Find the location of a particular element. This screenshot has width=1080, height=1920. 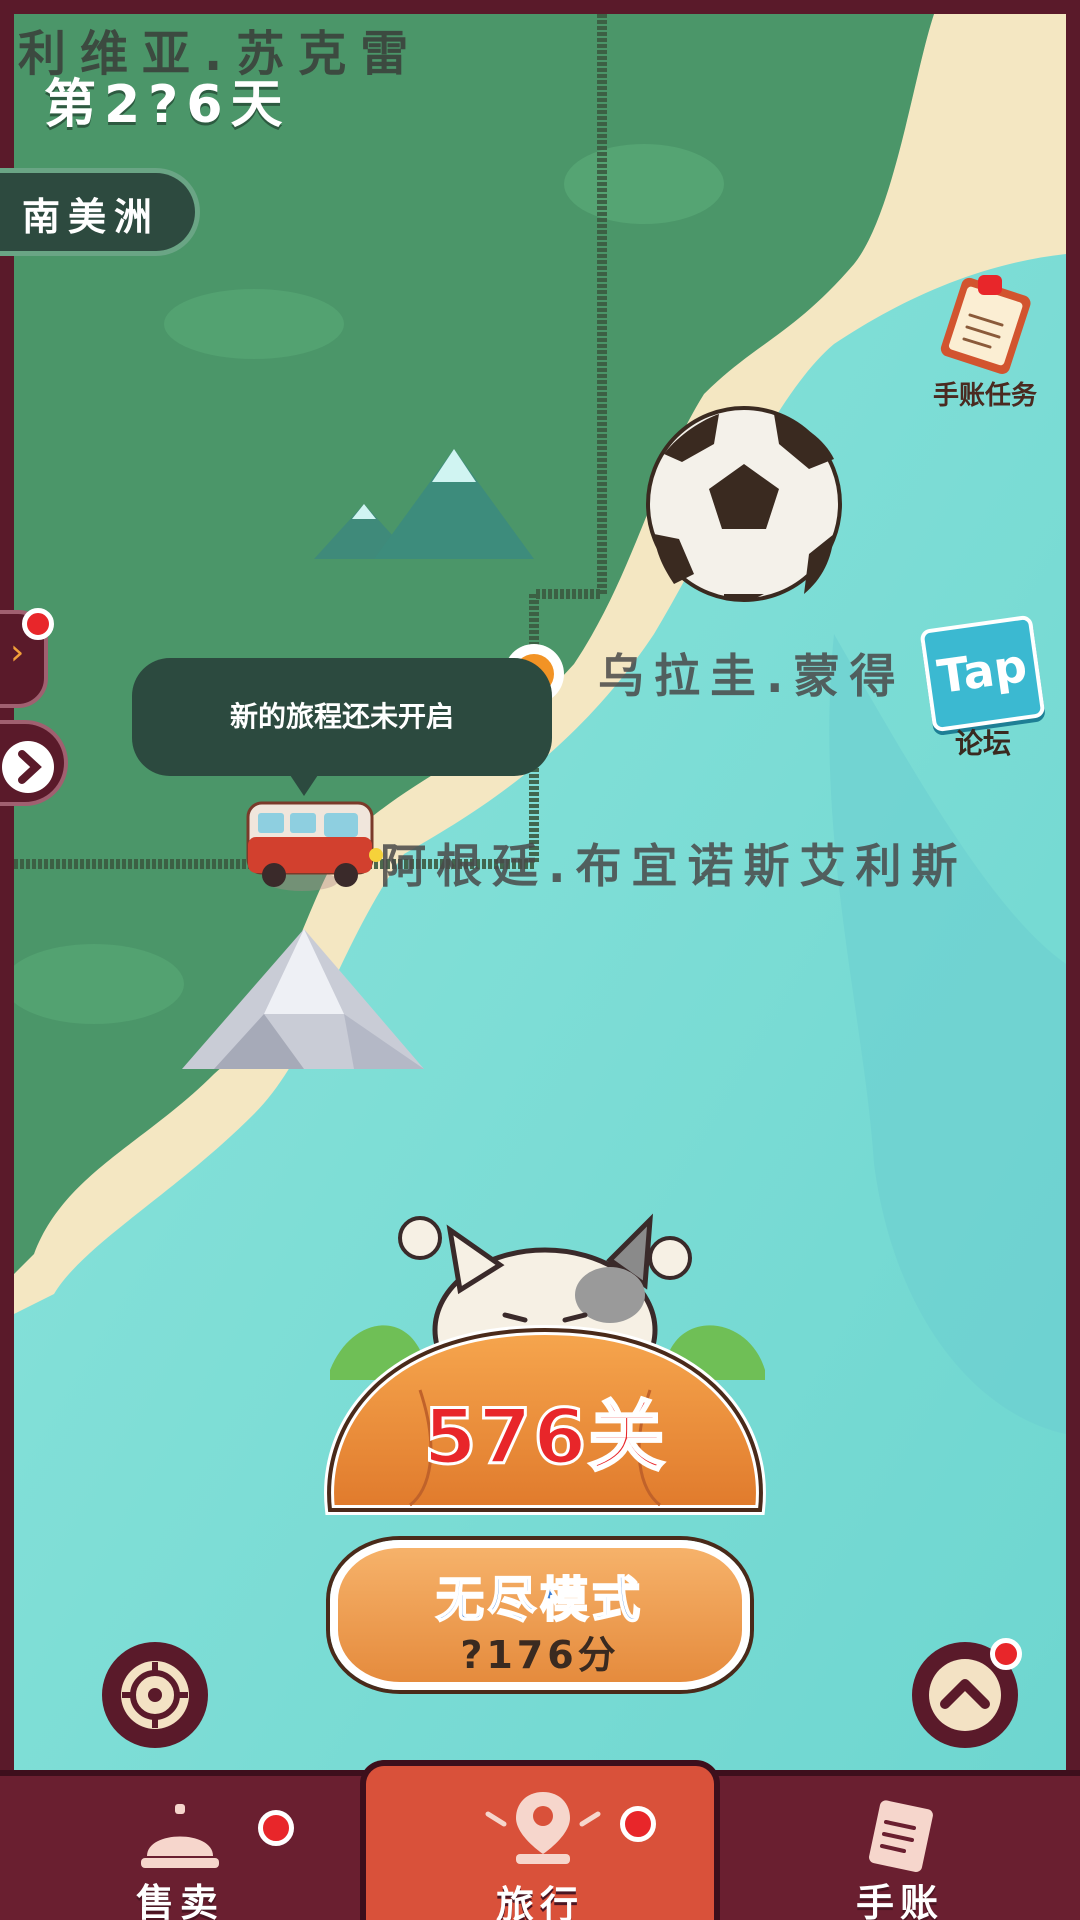

nav-item-journal: 手账 is located at coordinates (900, 1848).